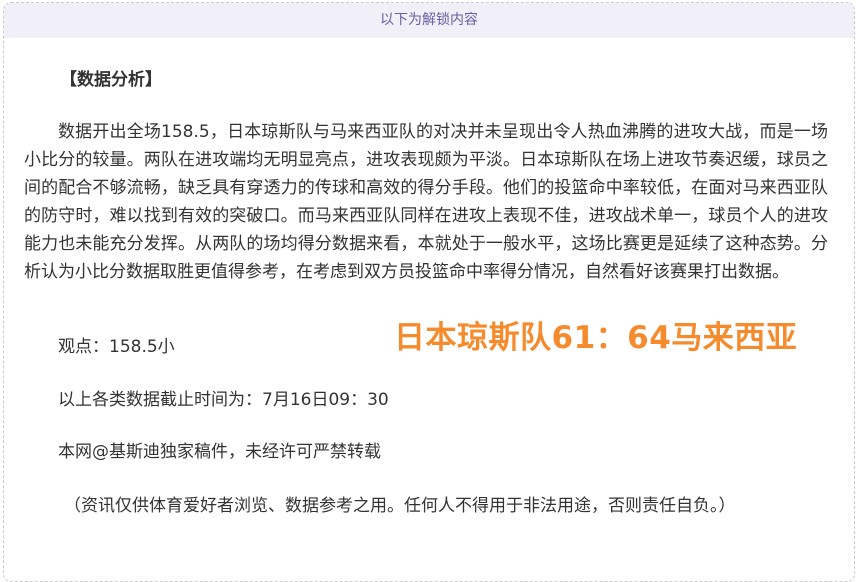 Image resolution: width=860 pixels, height=582 pixels. I want to click on score-overlay: 日本琼斯队61：64马来西亚, so click(596, 338).